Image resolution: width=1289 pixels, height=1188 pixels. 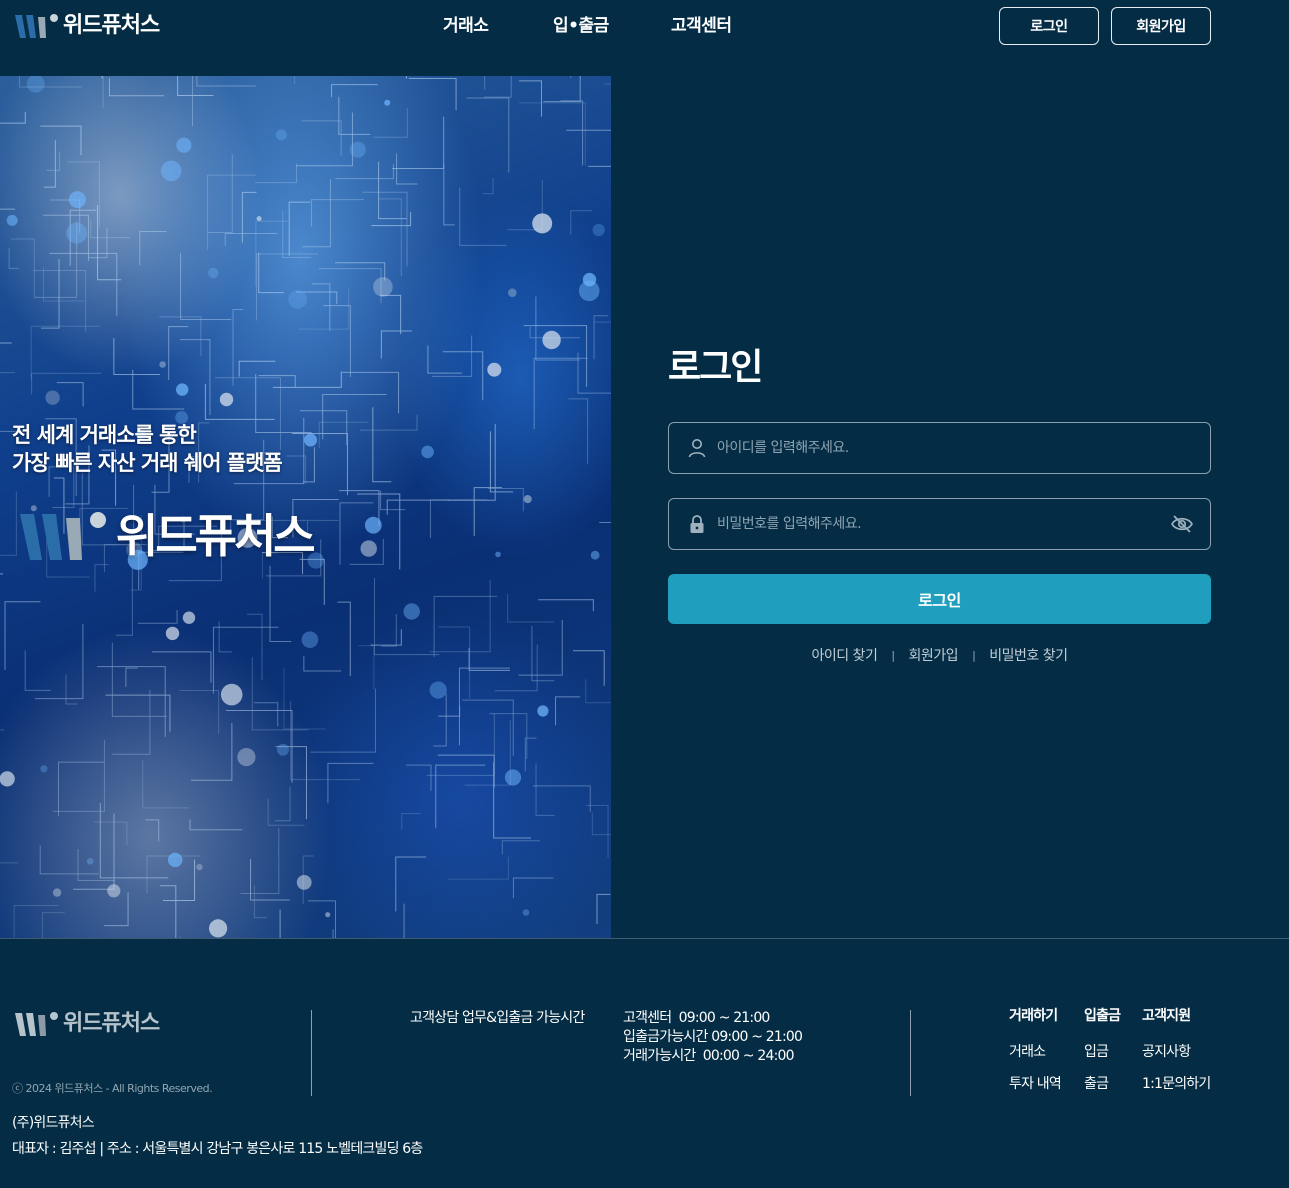 I want to click on footer-logo: 위드퓨처스, so click(x=87, y=1024).